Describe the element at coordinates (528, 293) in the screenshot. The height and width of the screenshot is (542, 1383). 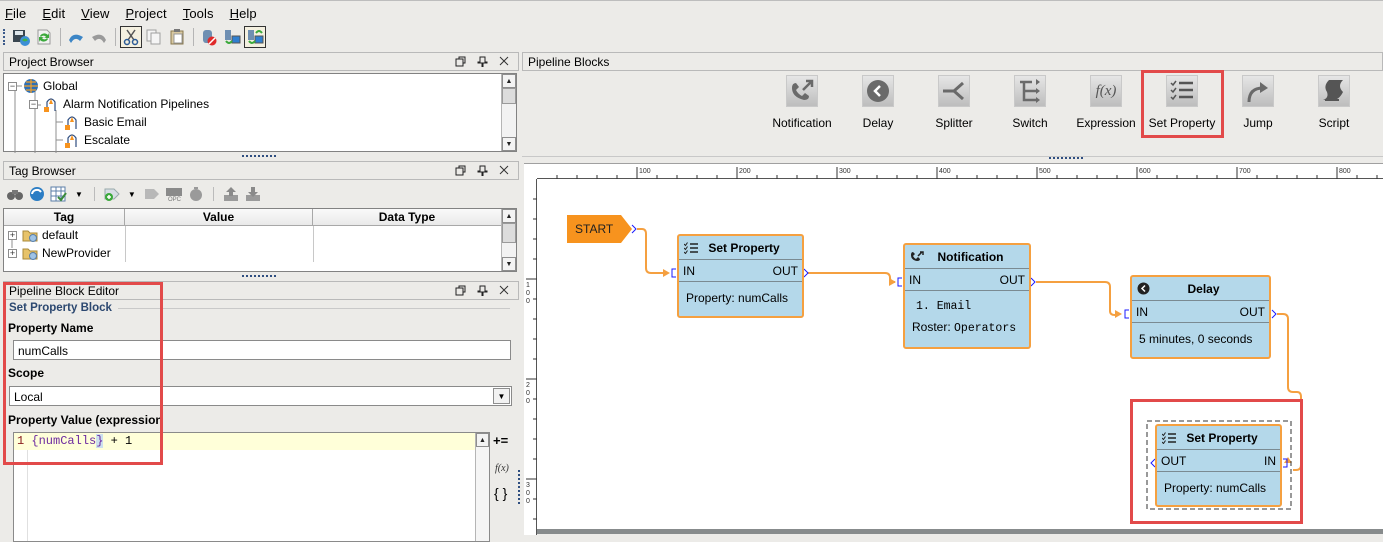
I see `ruler-label: 0` at that location.